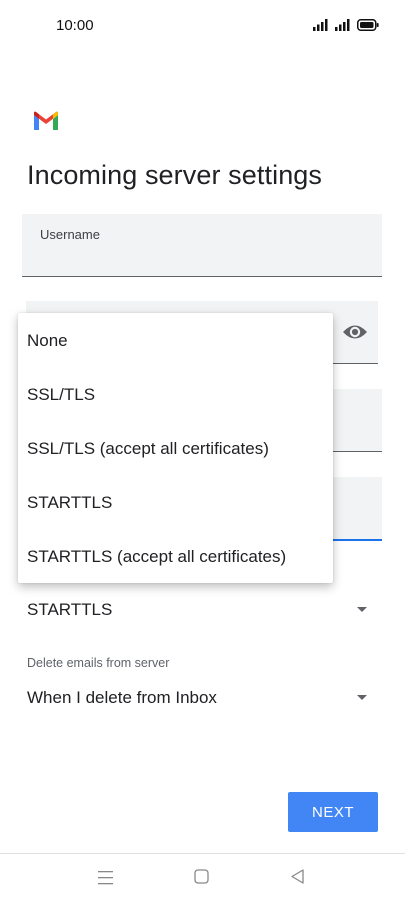 The width and height of the screenshot is (405, 902). Describe the element at coordinates (156, 557) in the screenshot. I see `menu-item-starttls-accept-all: STARTTLS (accept all certificates)` at that location.